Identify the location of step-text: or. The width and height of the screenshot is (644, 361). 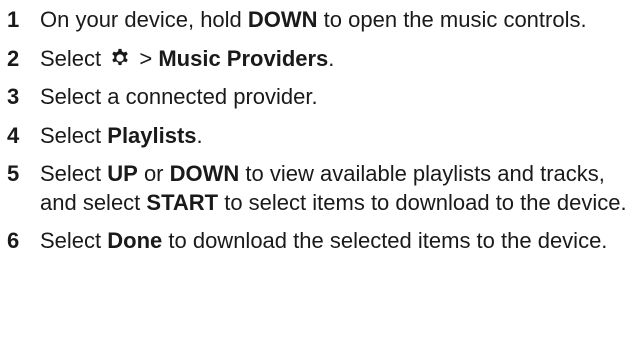
(153, 173).